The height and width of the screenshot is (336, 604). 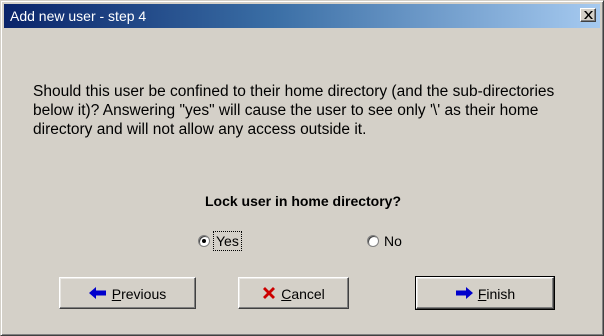 What do you see at coordinates (303, 201) in the screenshot?
I see `lock-question-label: Lock user in home directory?` at bounding box center [303, 201].